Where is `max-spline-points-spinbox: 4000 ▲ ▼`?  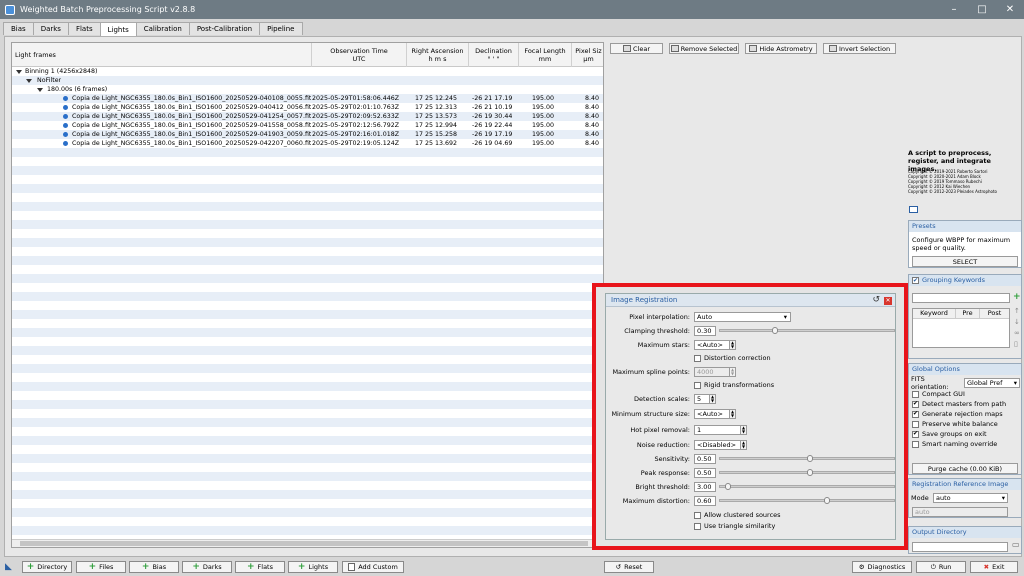
max-spline-points-spinbox: 4000 ▲ ▼ is located at coordinates (715, 372).